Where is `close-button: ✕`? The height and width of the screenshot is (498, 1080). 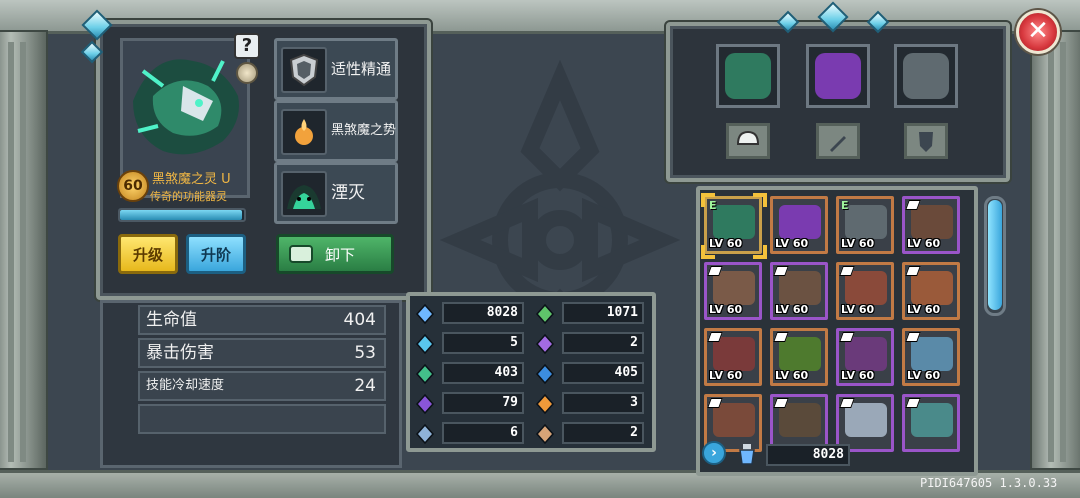 close-button: ✕ is located at coordinates (1038, 32).